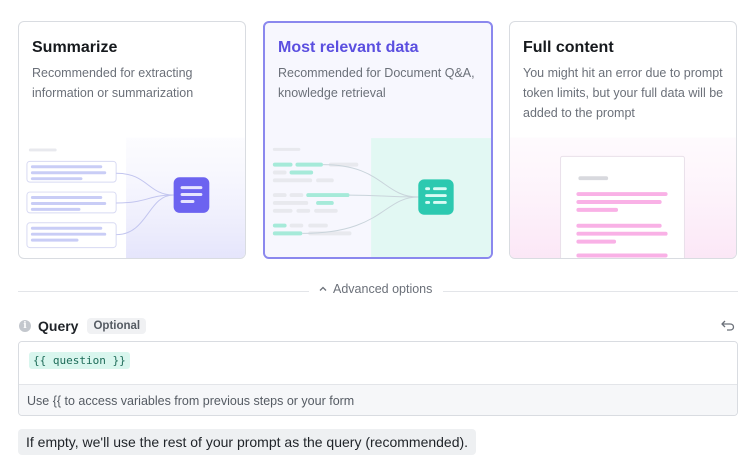 The image size is (754, 473). I want to click on divider-line-right, so click(590, 291).